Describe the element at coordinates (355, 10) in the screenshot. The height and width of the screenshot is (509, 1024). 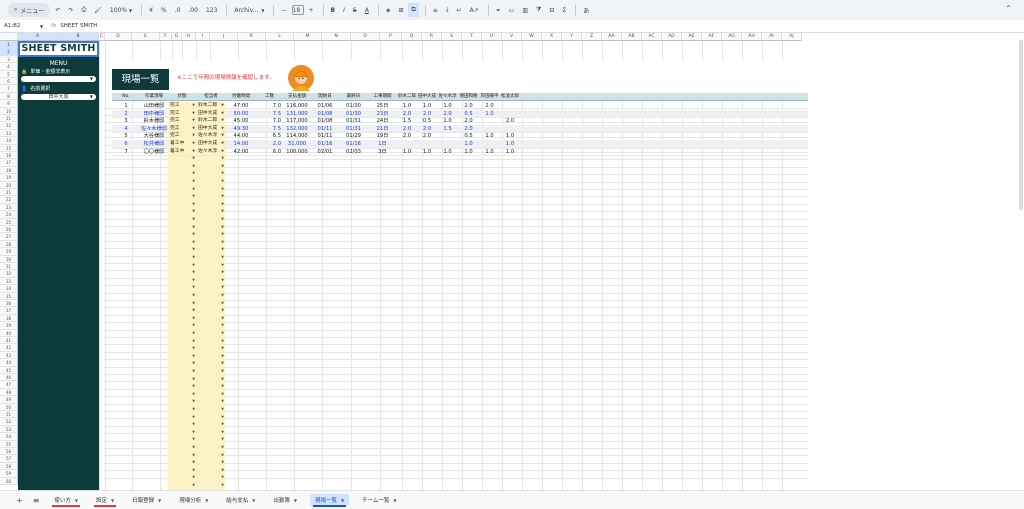
I see `strikethrough-button: S` at that location.